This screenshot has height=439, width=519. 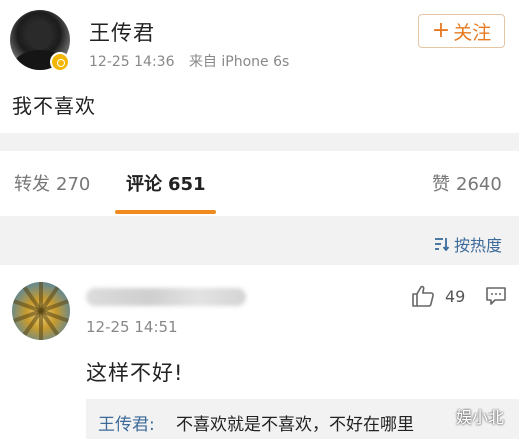 I want to click on reply-button, so click(x=496, y=298).